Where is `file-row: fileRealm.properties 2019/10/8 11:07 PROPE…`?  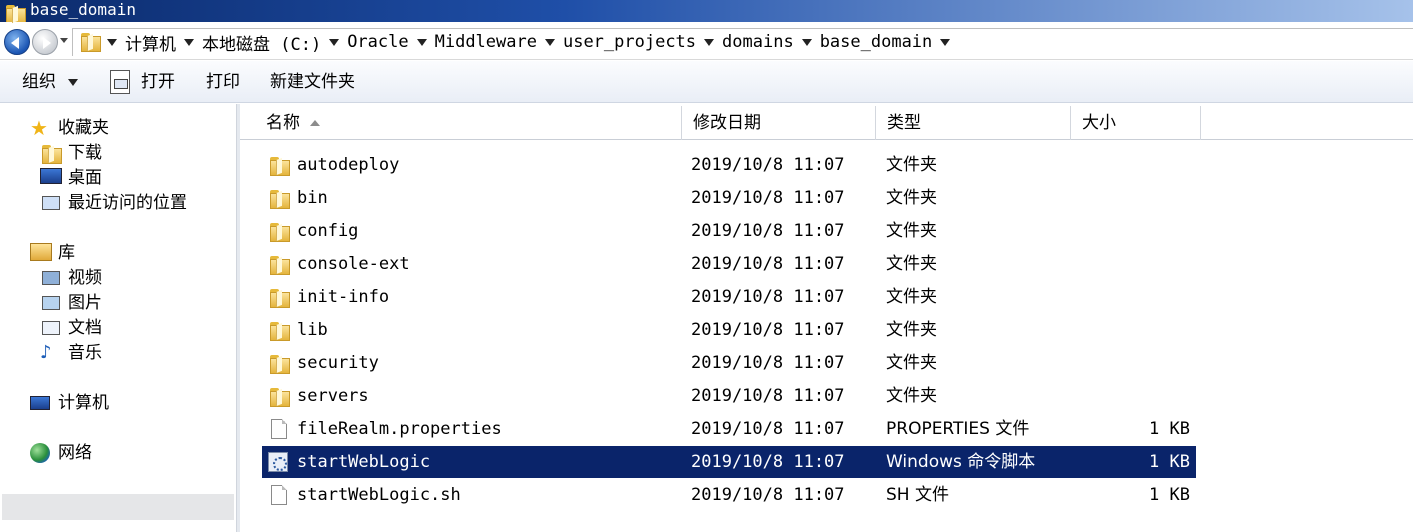
file-row: fileRealm.properties 2019/10/8 11:07 PROPE… is located at coordinates (729, 429).